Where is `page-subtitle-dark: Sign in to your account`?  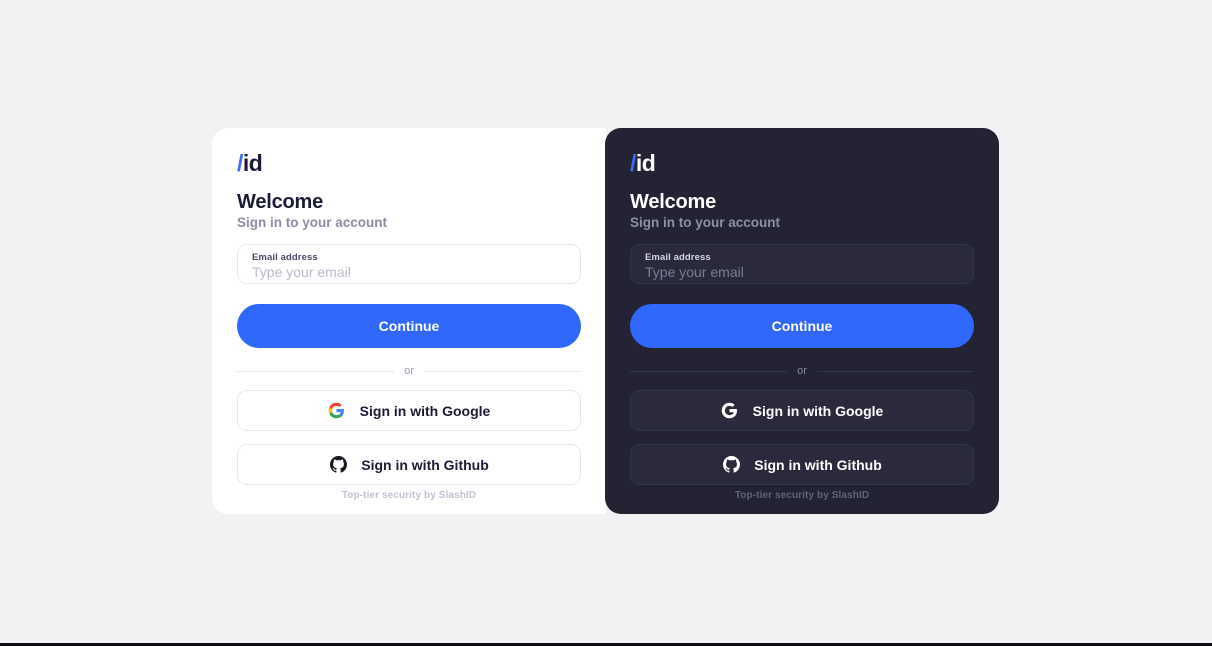 page-subtitle-dark: Sign in to your account is located at coordinates (705, 222).